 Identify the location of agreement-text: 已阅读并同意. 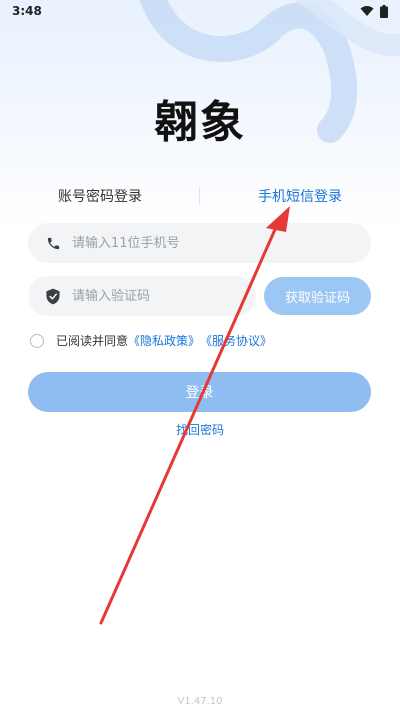
(92, 341).